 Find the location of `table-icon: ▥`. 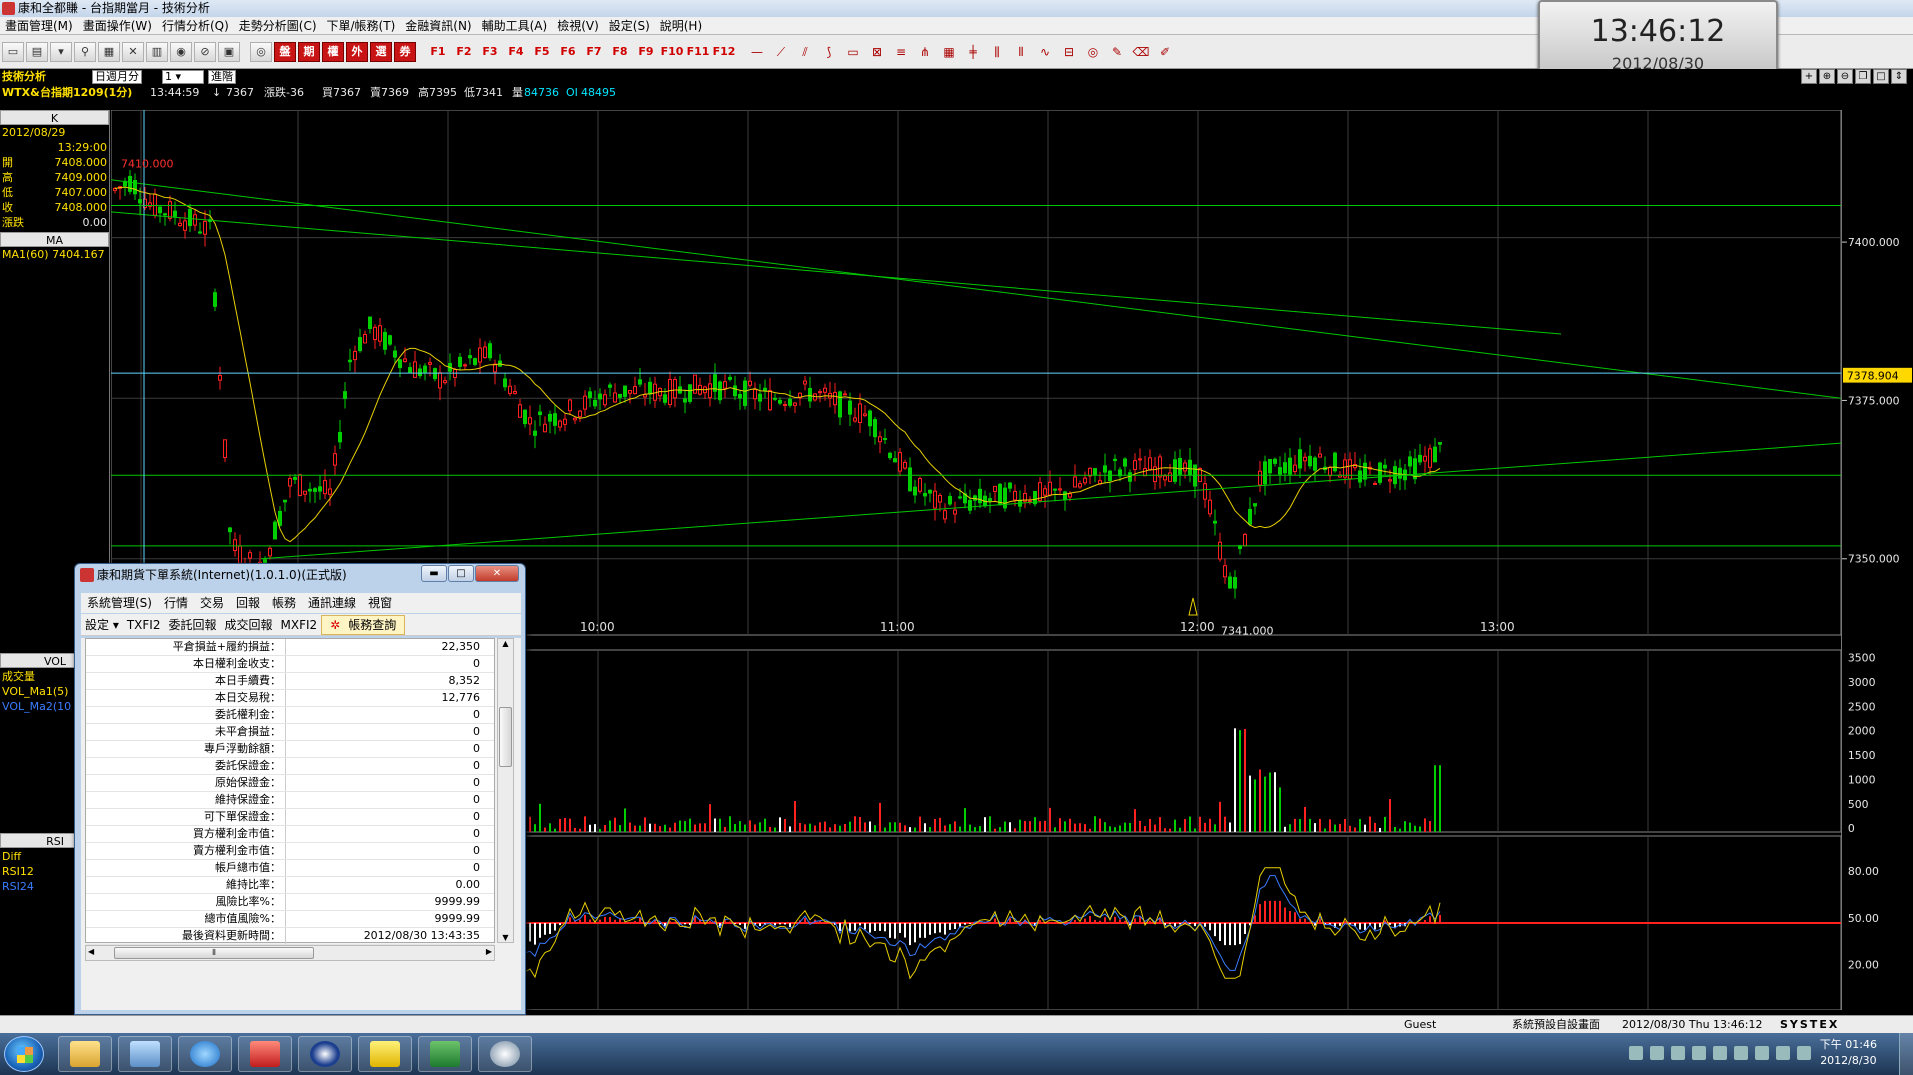

table-icon: ▥ is located at coordinates (157, 52).